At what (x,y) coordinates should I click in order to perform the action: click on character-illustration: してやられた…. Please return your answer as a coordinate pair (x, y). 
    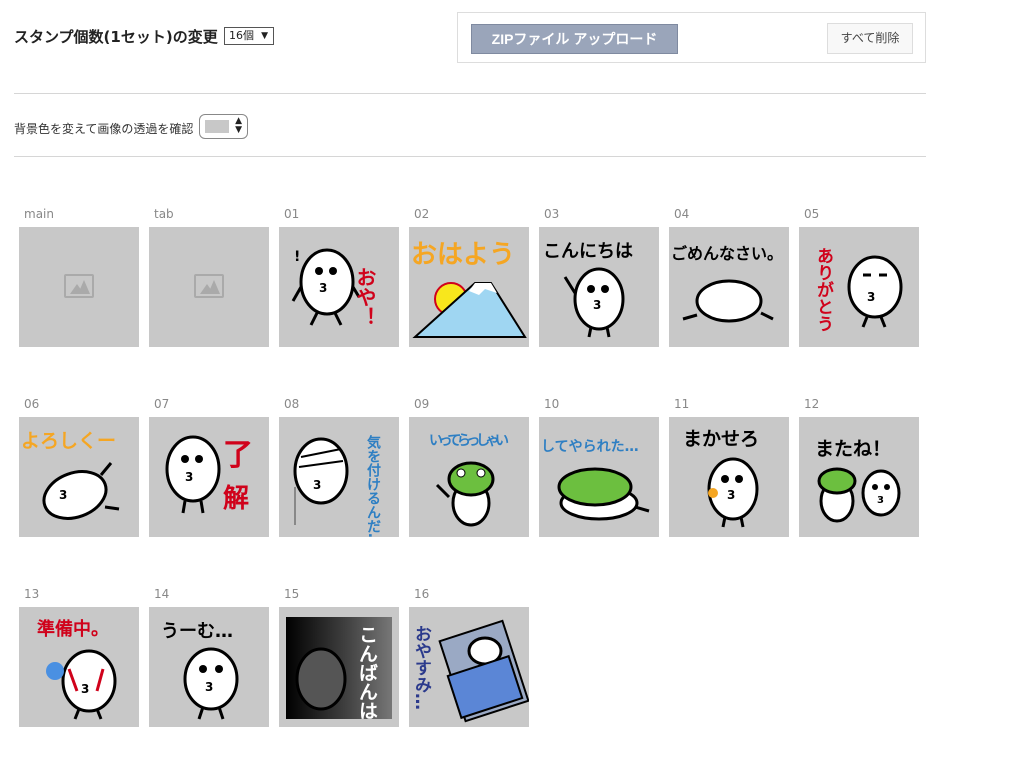
    Looking at the image, I should click on (595, 480).